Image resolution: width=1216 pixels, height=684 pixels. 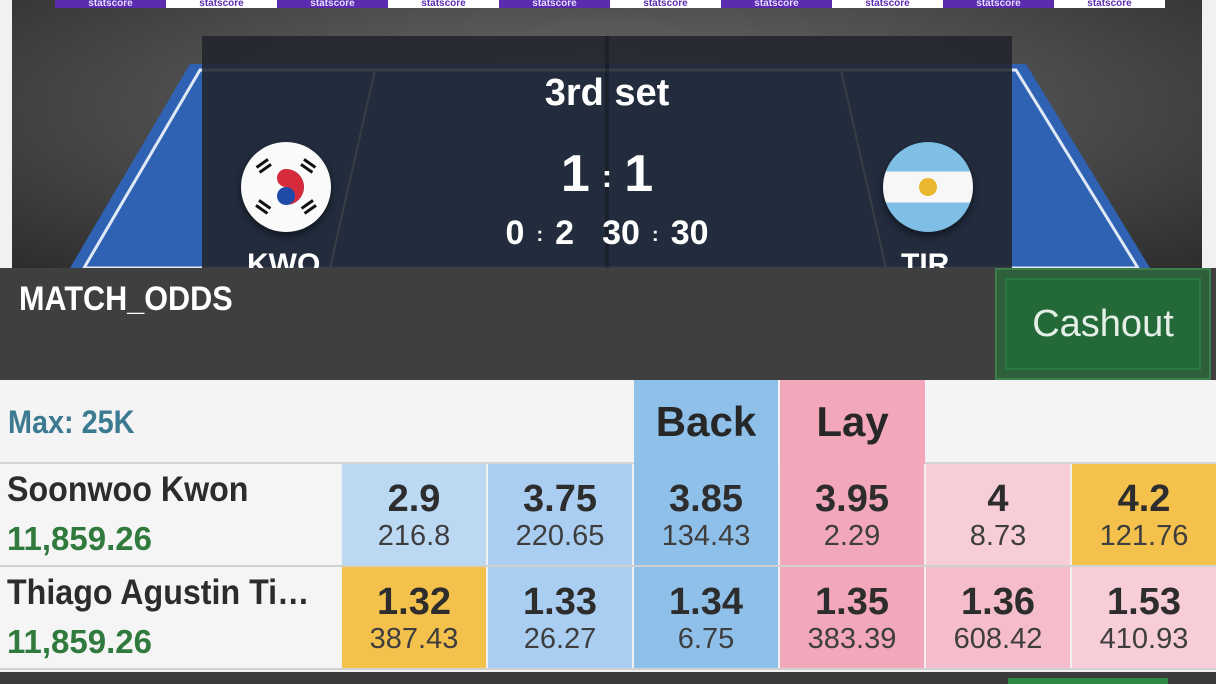 What do you see at coordinates (414, 602) in the screenshot?
I see `odds-price: 1.32` at bounding box center [414, 602].